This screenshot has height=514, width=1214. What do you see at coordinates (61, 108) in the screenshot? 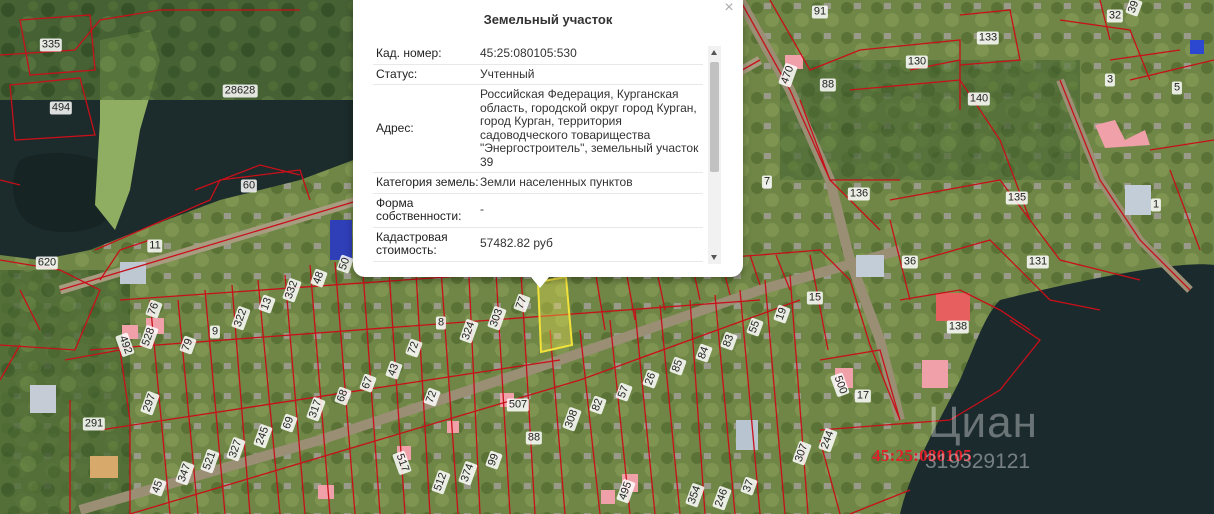
I see `plot-label: 494` at bounding box center [61, 108].